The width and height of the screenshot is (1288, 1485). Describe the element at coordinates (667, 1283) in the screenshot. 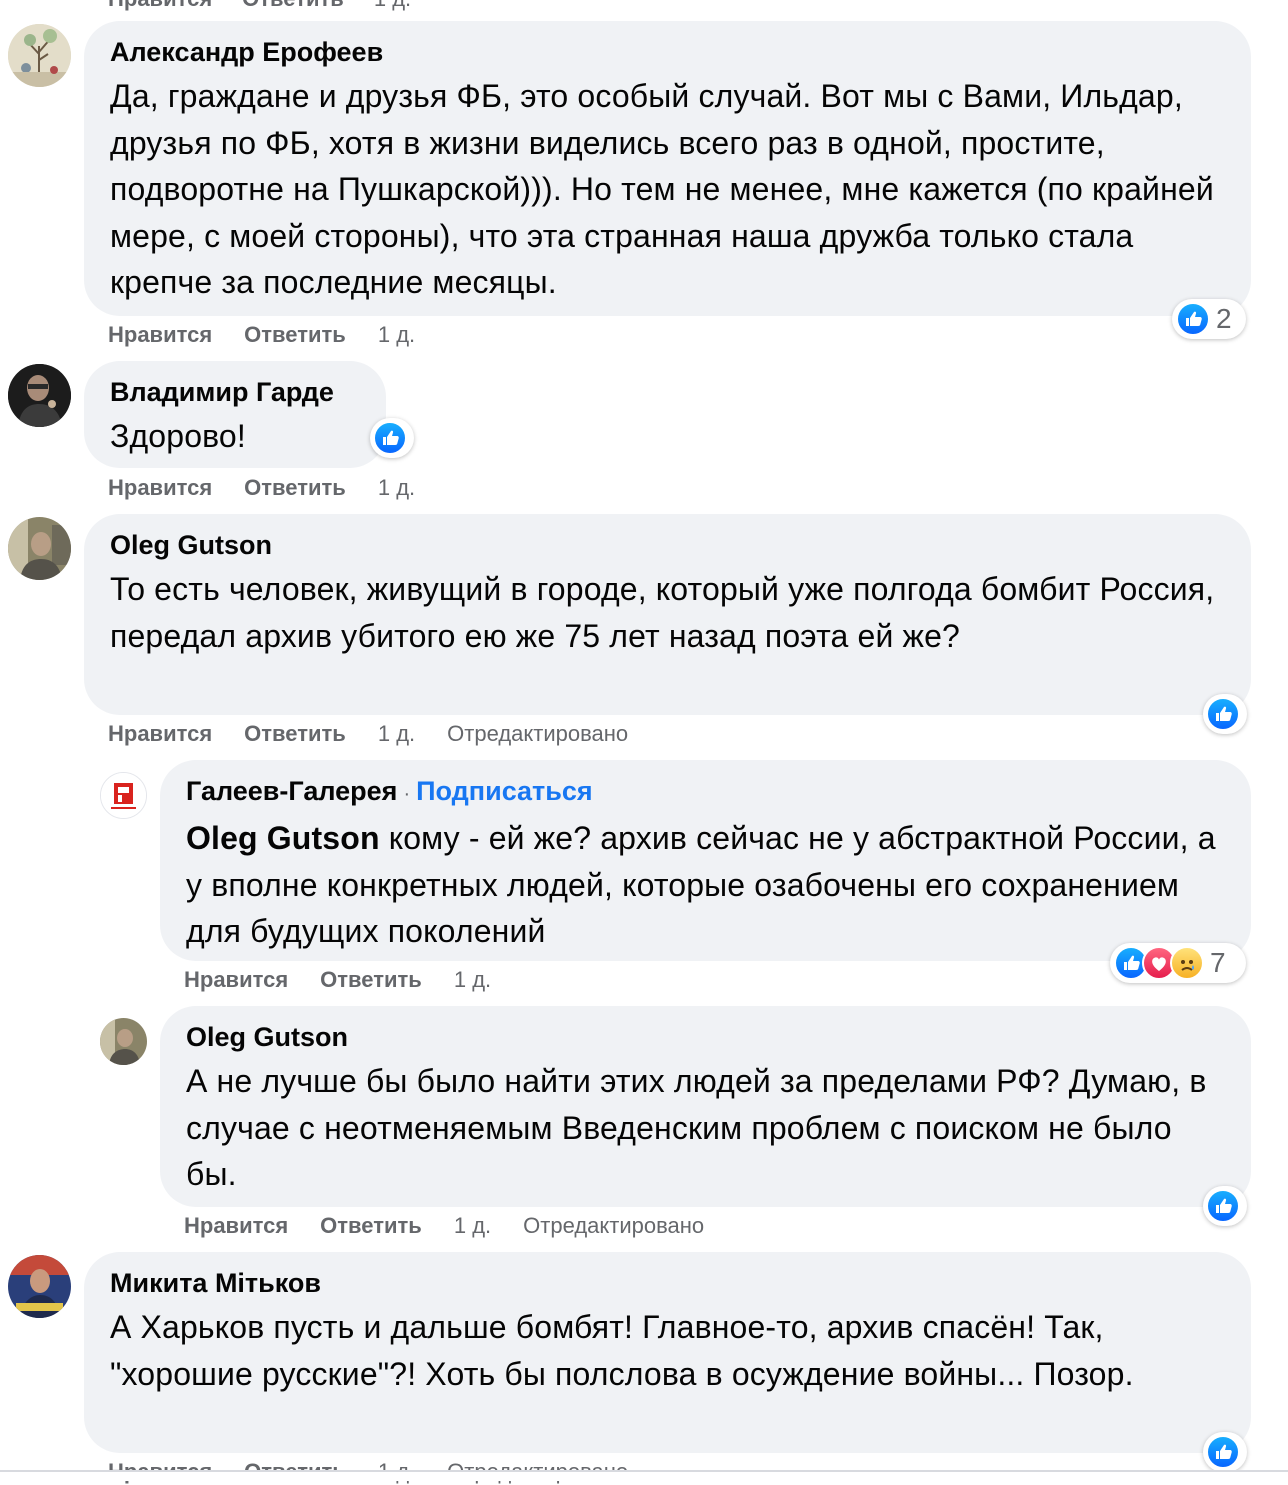

I see `comment-author: Микита Мітьков` at that location.